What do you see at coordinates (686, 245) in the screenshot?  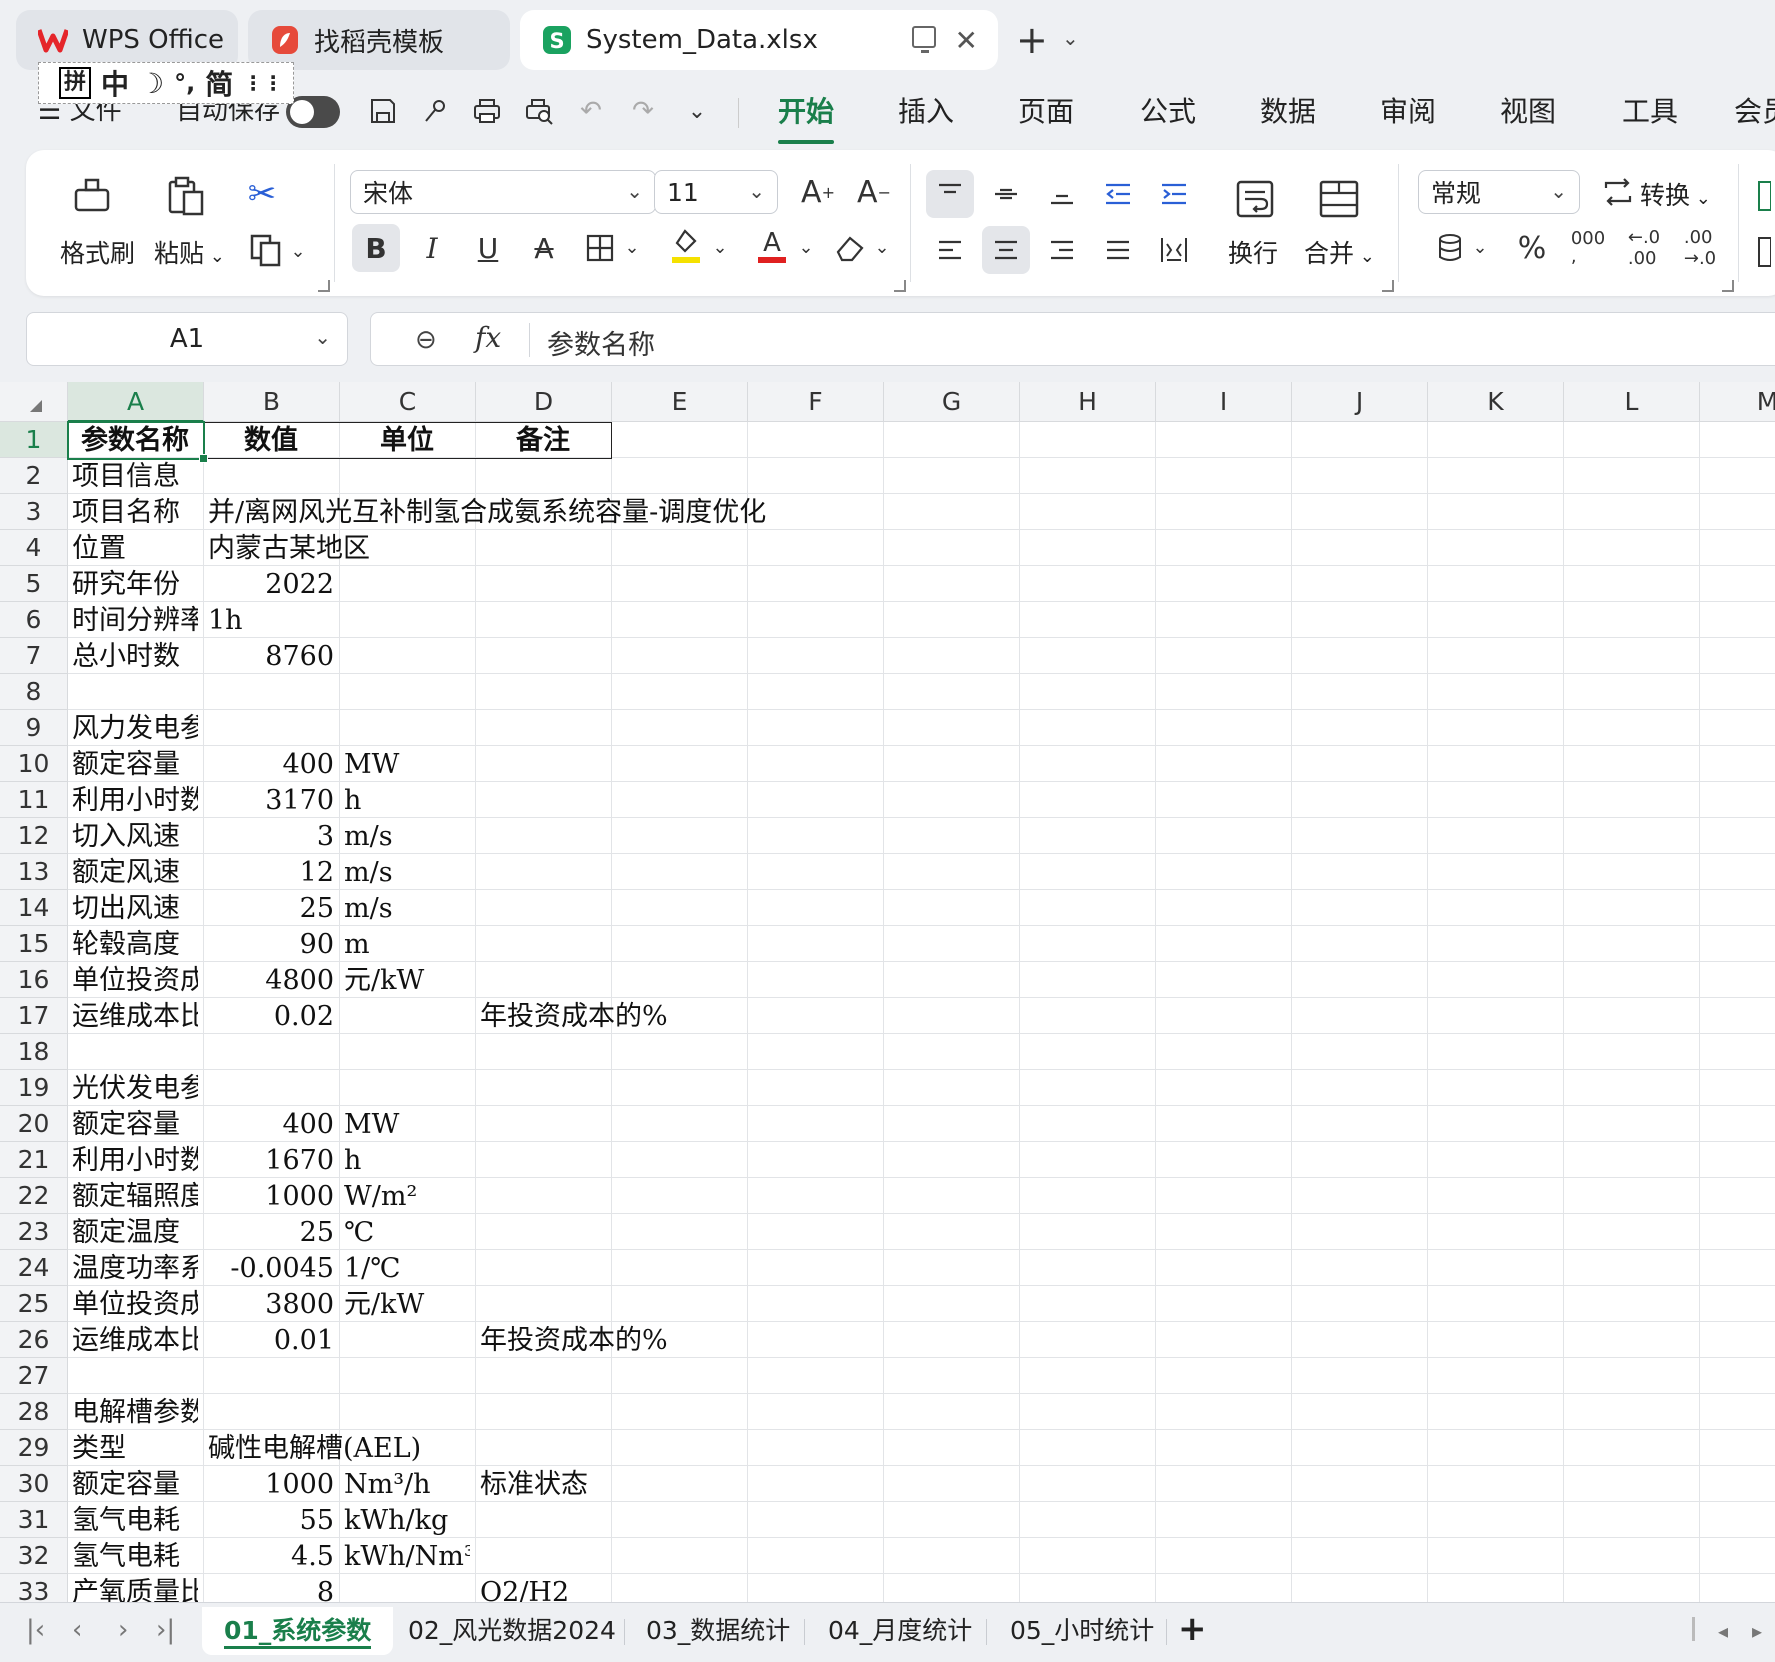 I see `fill-color-icon` at bounding box center [686, 245].